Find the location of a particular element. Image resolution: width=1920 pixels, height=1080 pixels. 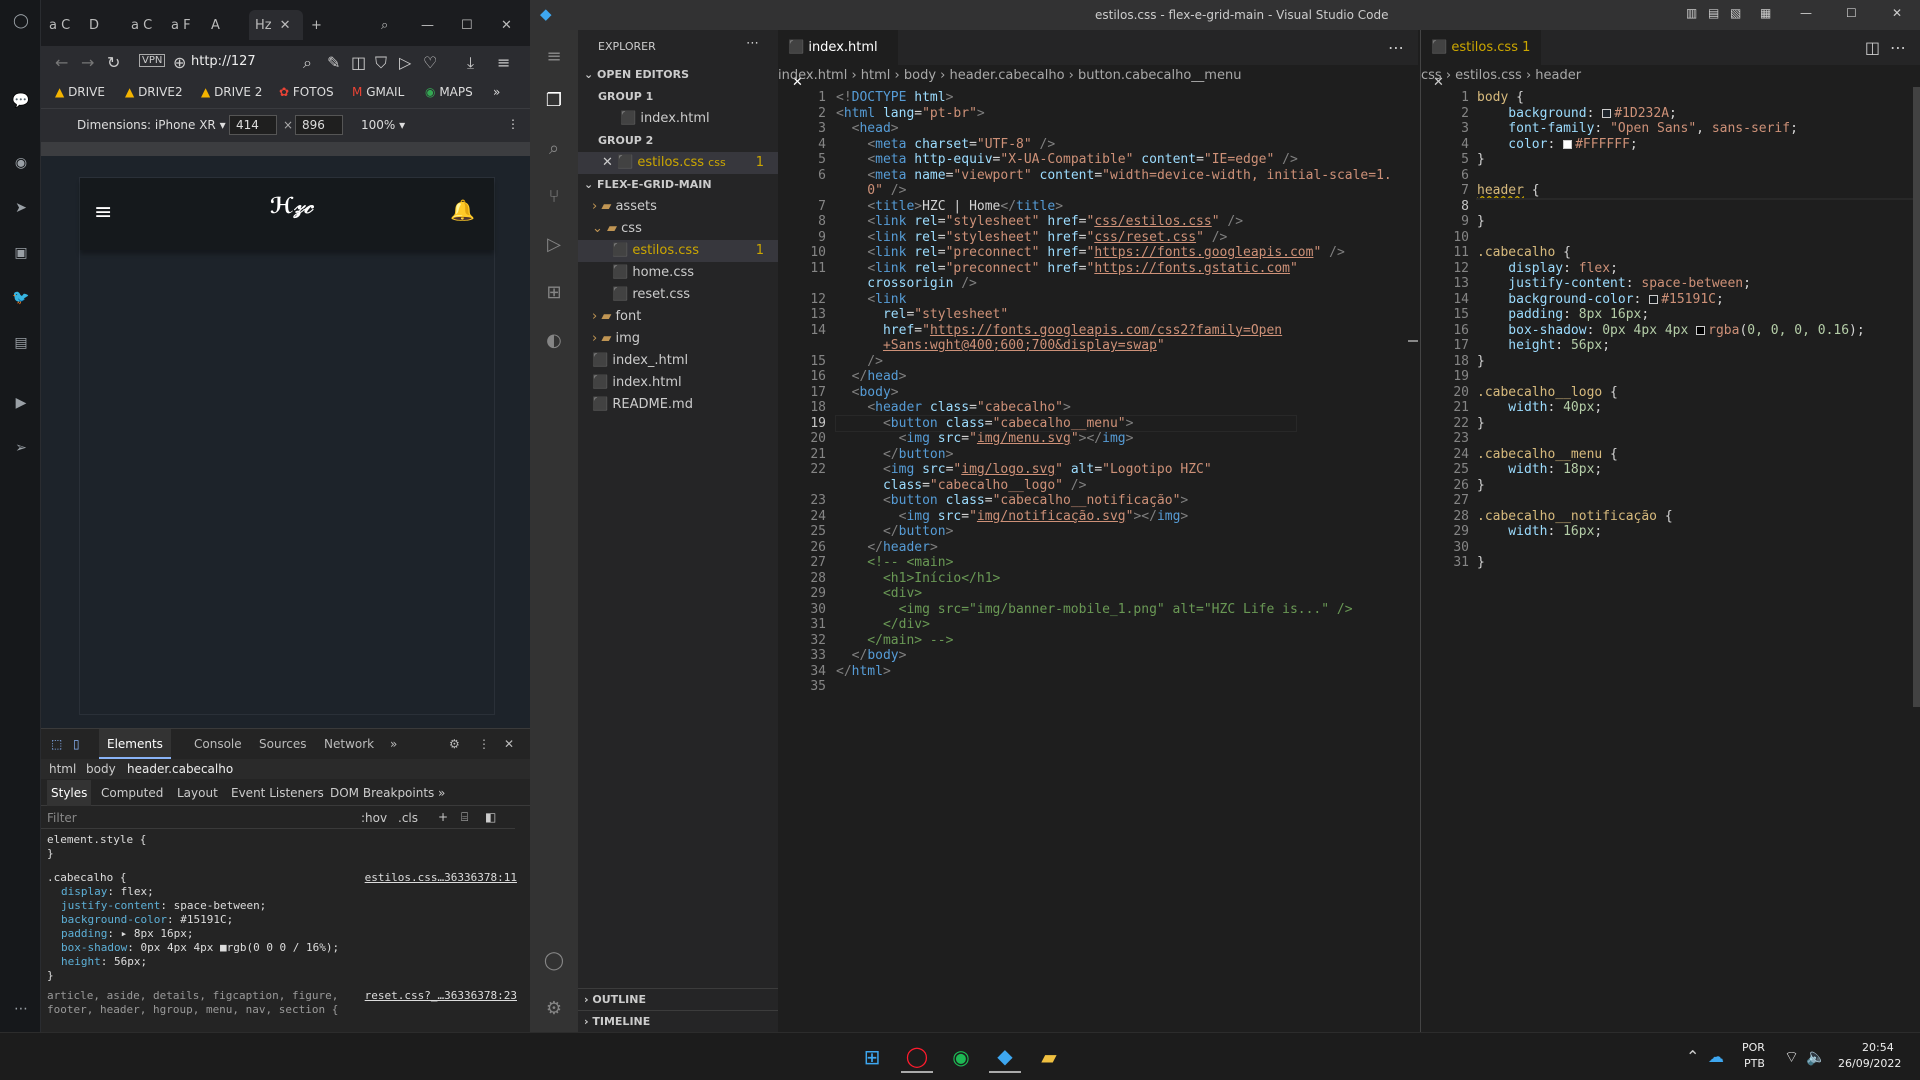

browser-tab: A is located at coordinates (224, 25).